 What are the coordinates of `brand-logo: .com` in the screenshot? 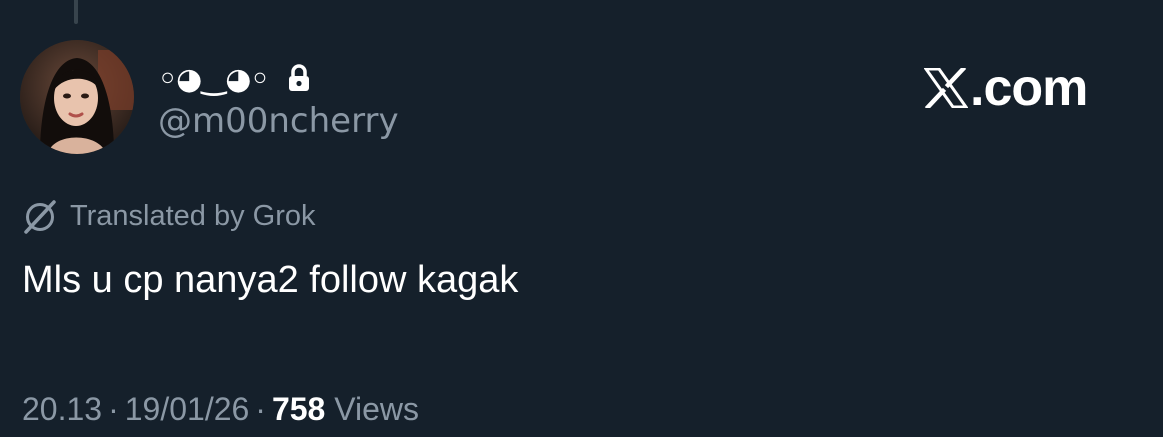 It's located at (1005, 88).